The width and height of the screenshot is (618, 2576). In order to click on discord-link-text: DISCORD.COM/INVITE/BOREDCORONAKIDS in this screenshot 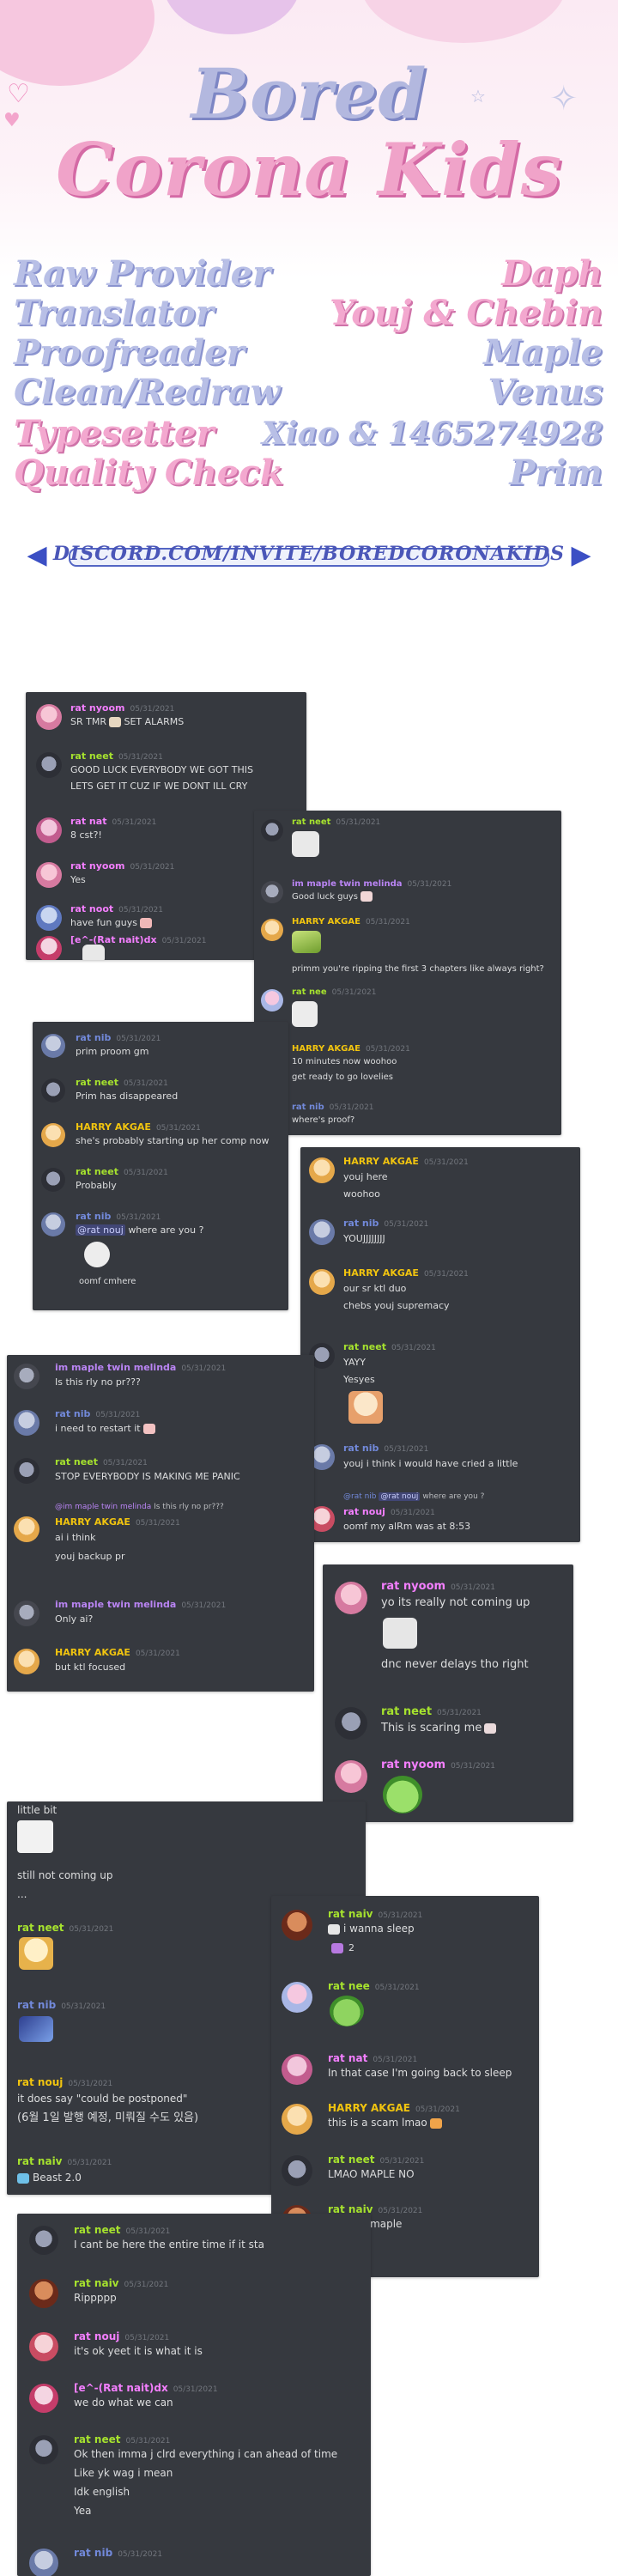, I will do `click(309, 554)`.